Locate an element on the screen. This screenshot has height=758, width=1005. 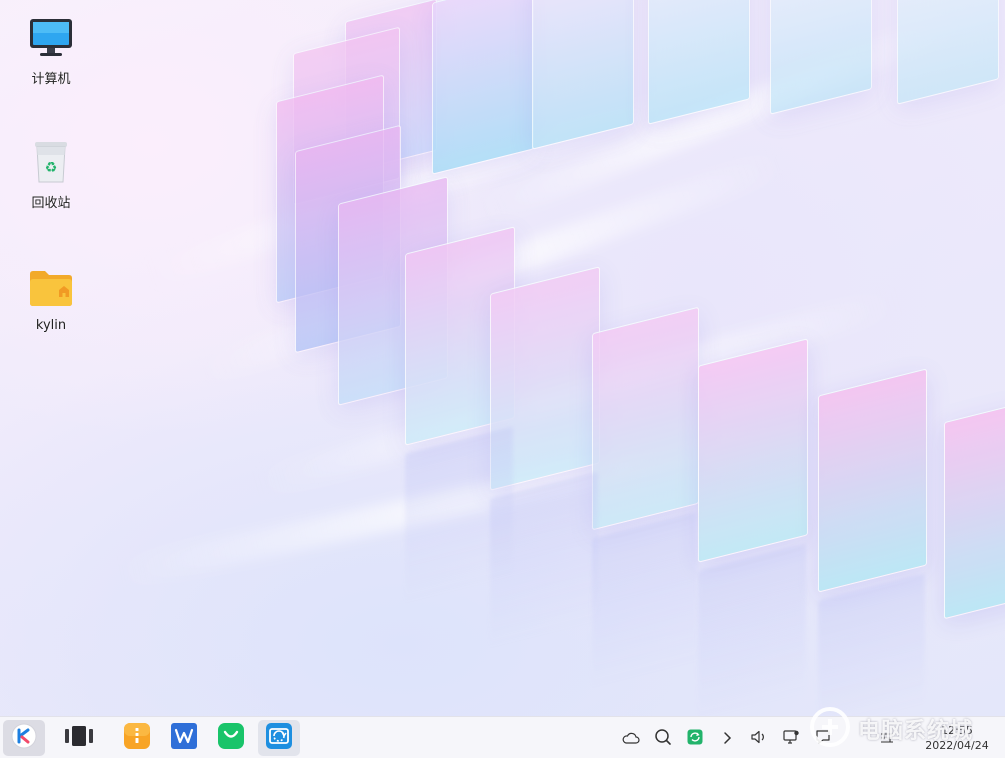
desktop-icon-label: 回收站 is located at coordinates (51, 203).